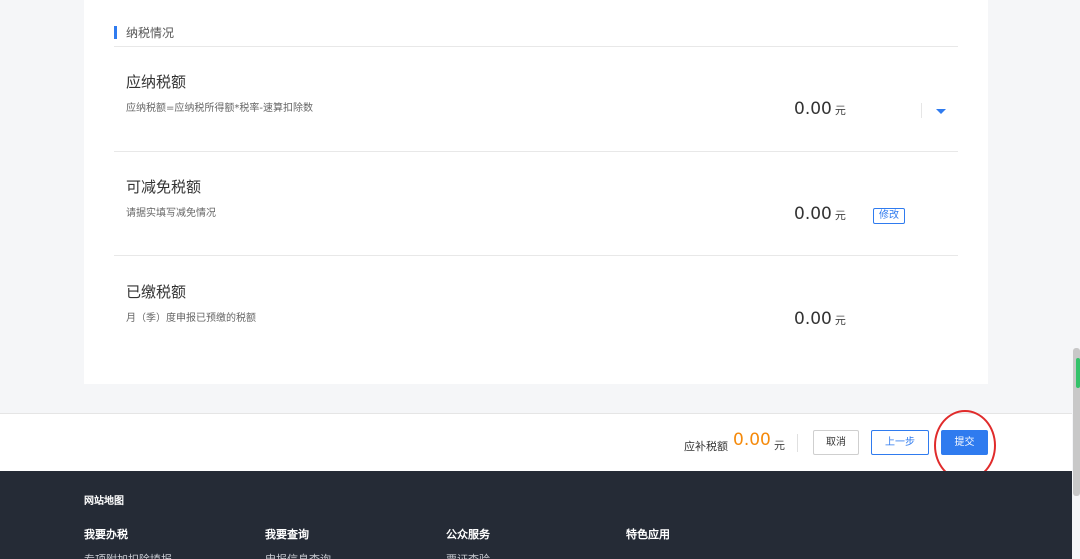 The height and width of the screenshot is (559, 1080). Describe the element at coordinates (779, 445) in the screenshot. I see `supplement-tax-unit: 元` at that location.